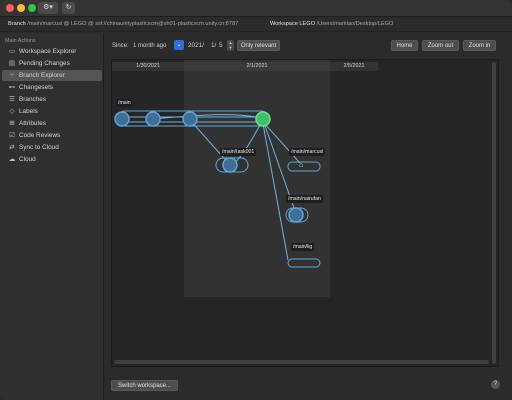  Describe the element at coordinates (27, 159) in the screenshot. I see `sidebar-item-label: Cloud` at that location.